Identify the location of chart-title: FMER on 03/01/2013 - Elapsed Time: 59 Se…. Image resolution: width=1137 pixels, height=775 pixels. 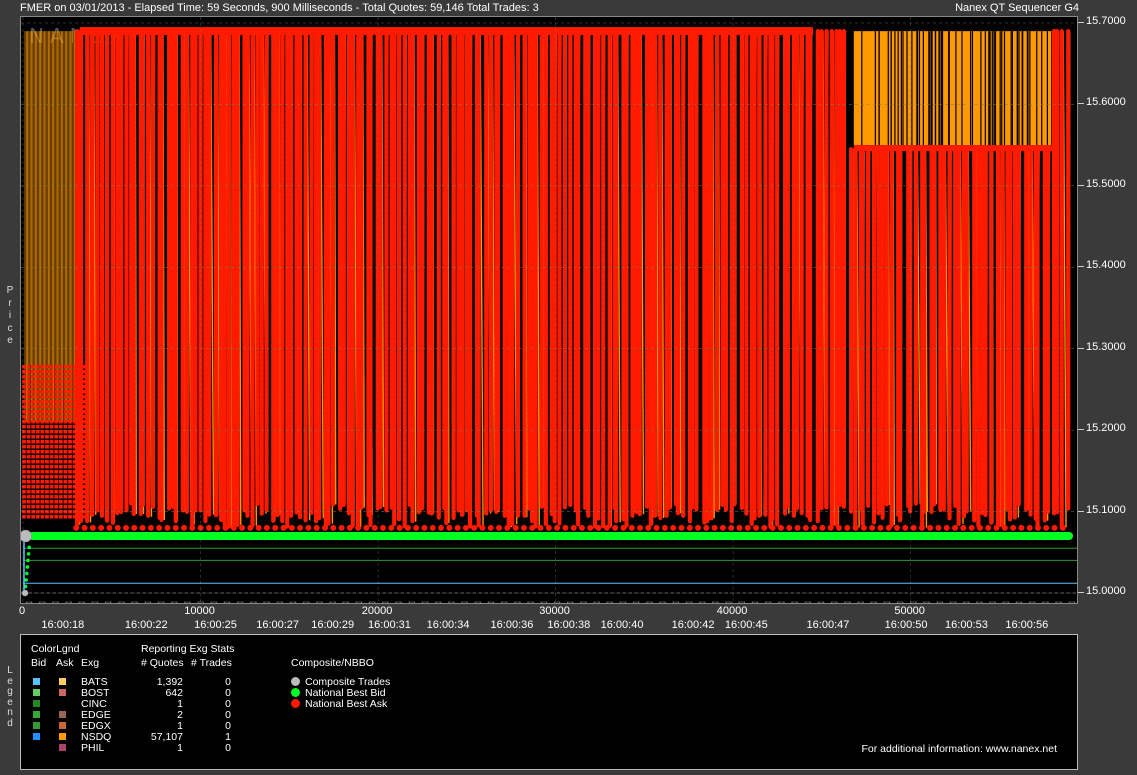
(279, 8).